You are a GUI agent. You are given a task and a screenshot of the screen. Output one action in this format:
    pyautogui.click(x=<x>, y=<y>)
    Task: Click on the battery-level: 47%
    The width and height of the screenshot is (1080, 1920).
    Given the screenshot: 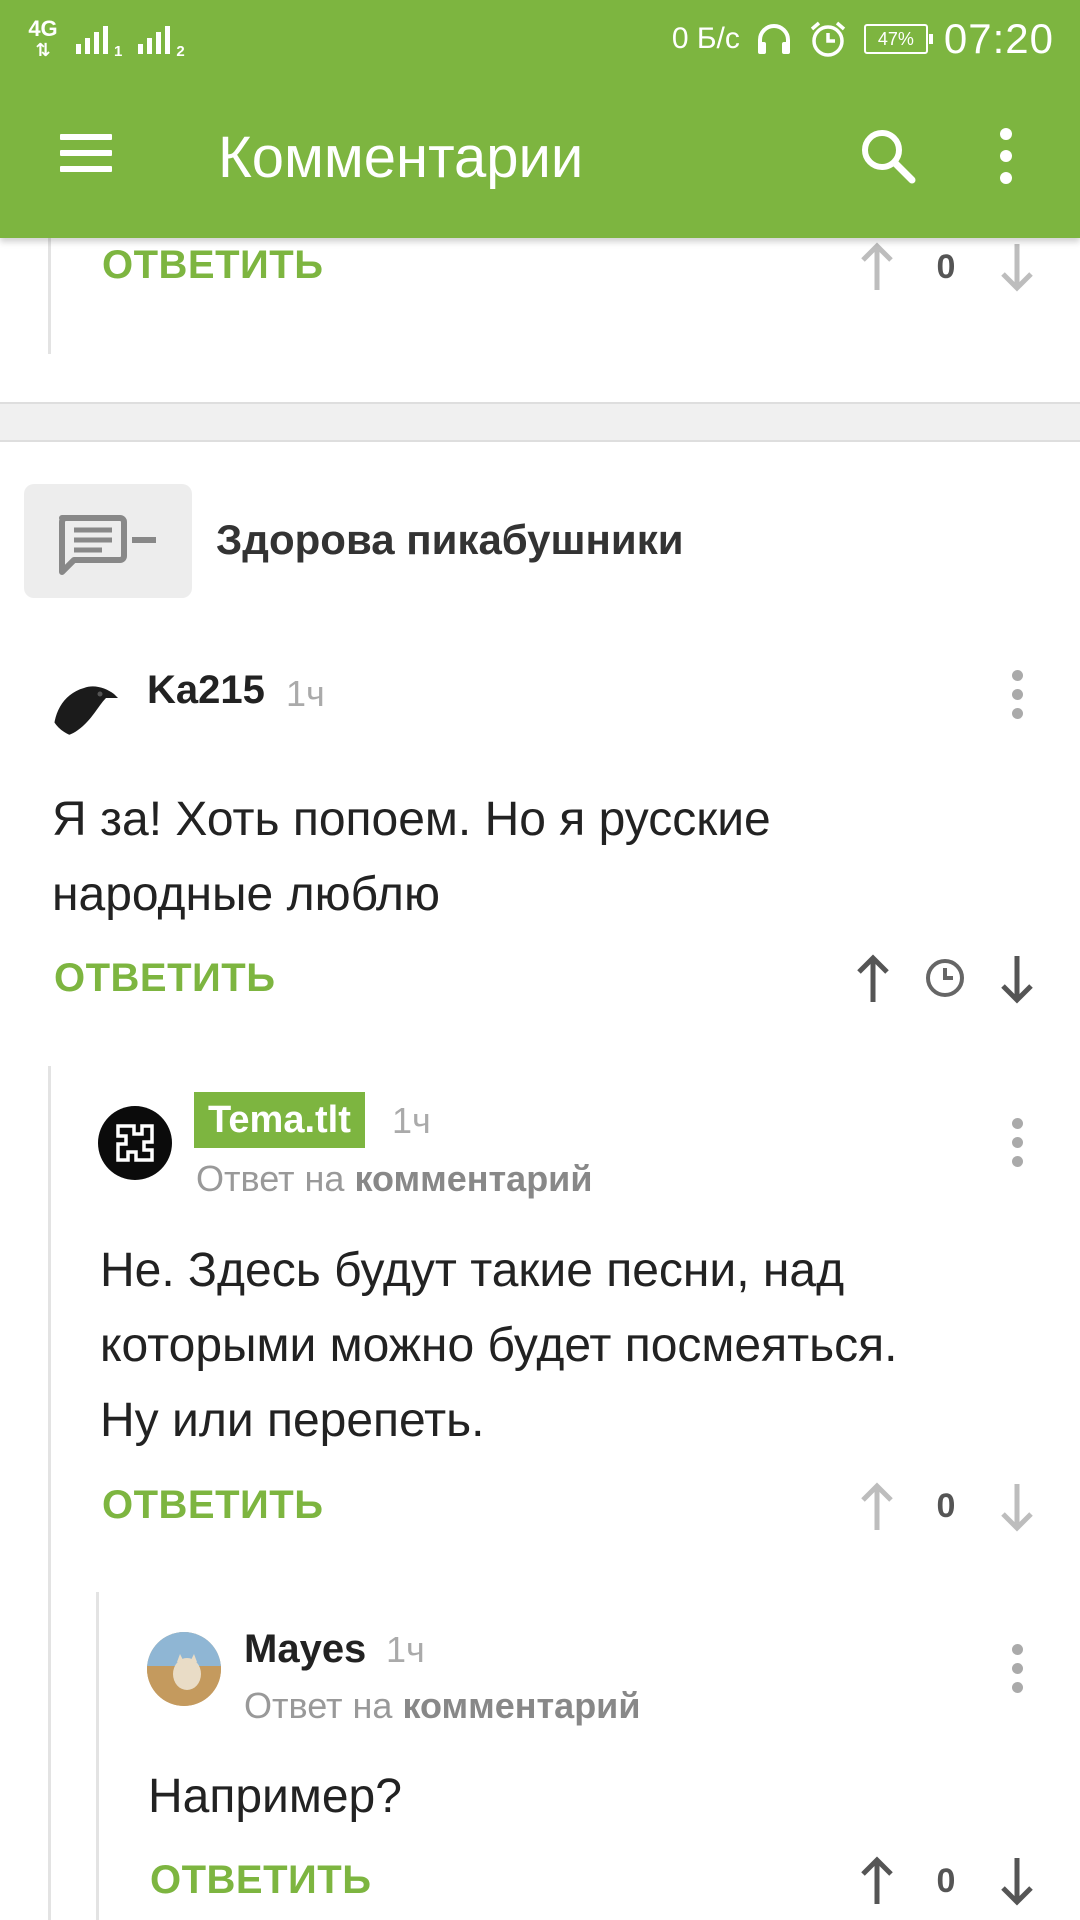 What is the action you would take?
    pyautogui.click(x=895, y=39)
    